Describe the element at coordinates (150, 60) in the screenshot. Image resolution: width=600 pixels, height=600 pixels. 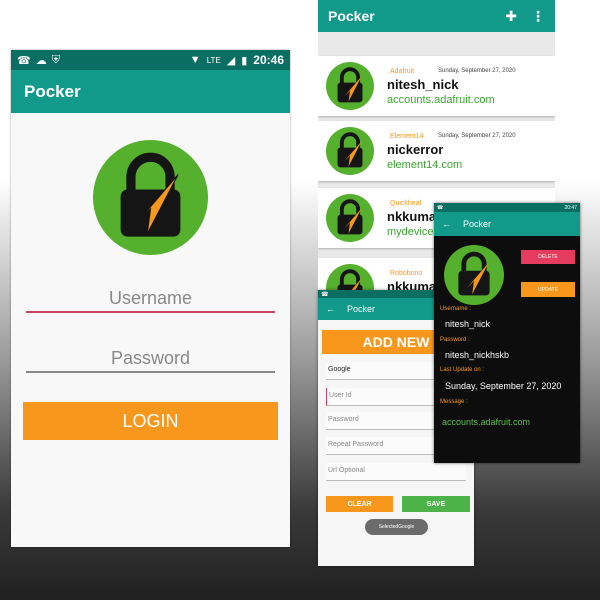
I see `status-bar: ☎ ☁ ⛨ ▼ LTE ◢ ▮ 20:46` at that location.